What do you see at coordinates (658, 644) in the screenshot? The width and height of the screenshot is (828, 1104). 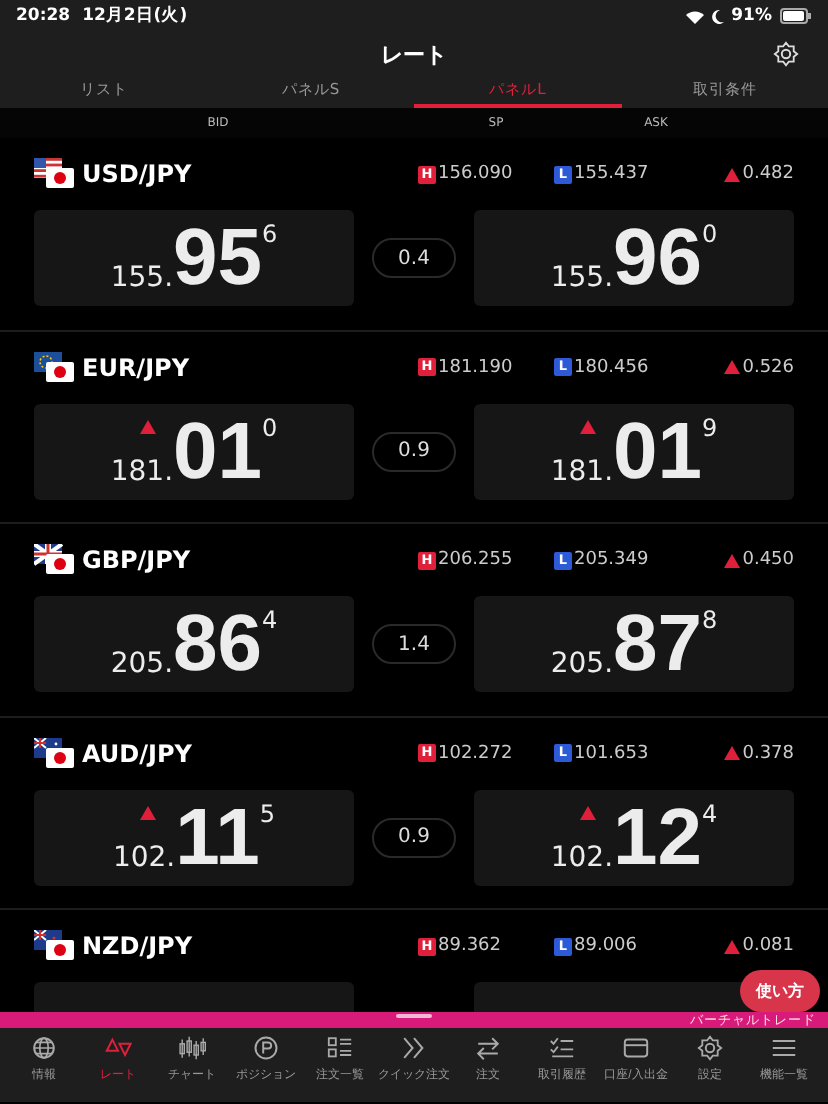 I see `price-pips: 87` at bounding box center [658, 644].